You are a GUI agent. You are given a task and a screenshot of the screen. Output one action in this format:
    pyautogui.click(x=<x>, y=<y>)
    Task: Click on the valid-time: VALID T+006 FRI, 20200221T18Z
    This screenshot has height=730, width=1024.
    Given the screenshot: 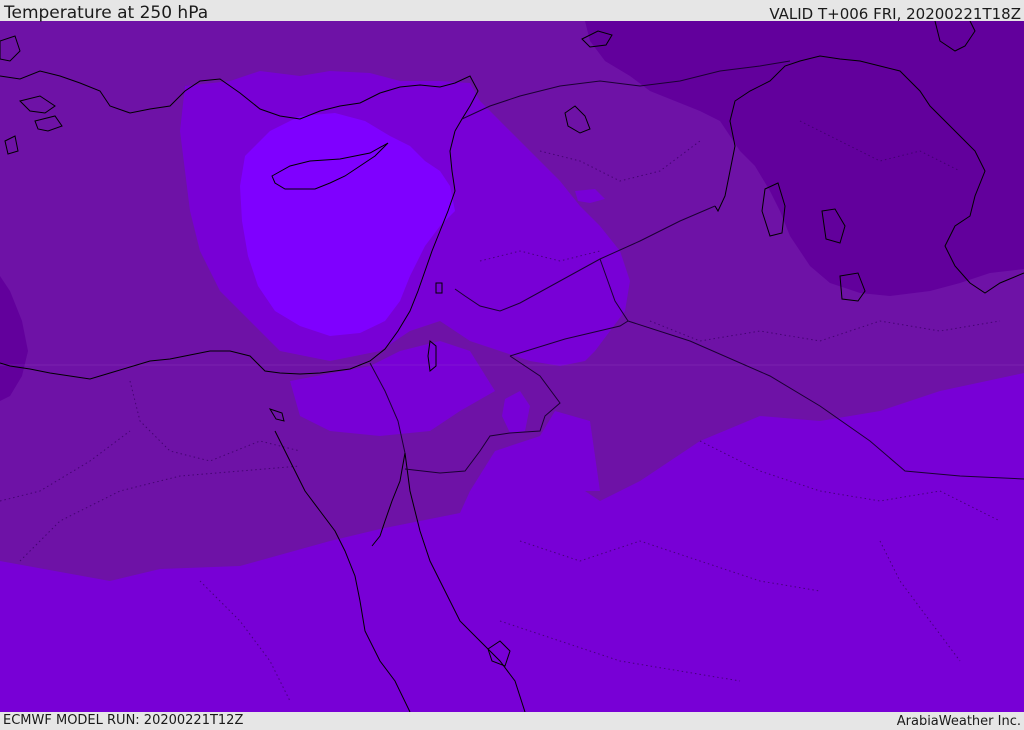 What is the action you would take?
    pyautogui.click(x=895, y=14)
    